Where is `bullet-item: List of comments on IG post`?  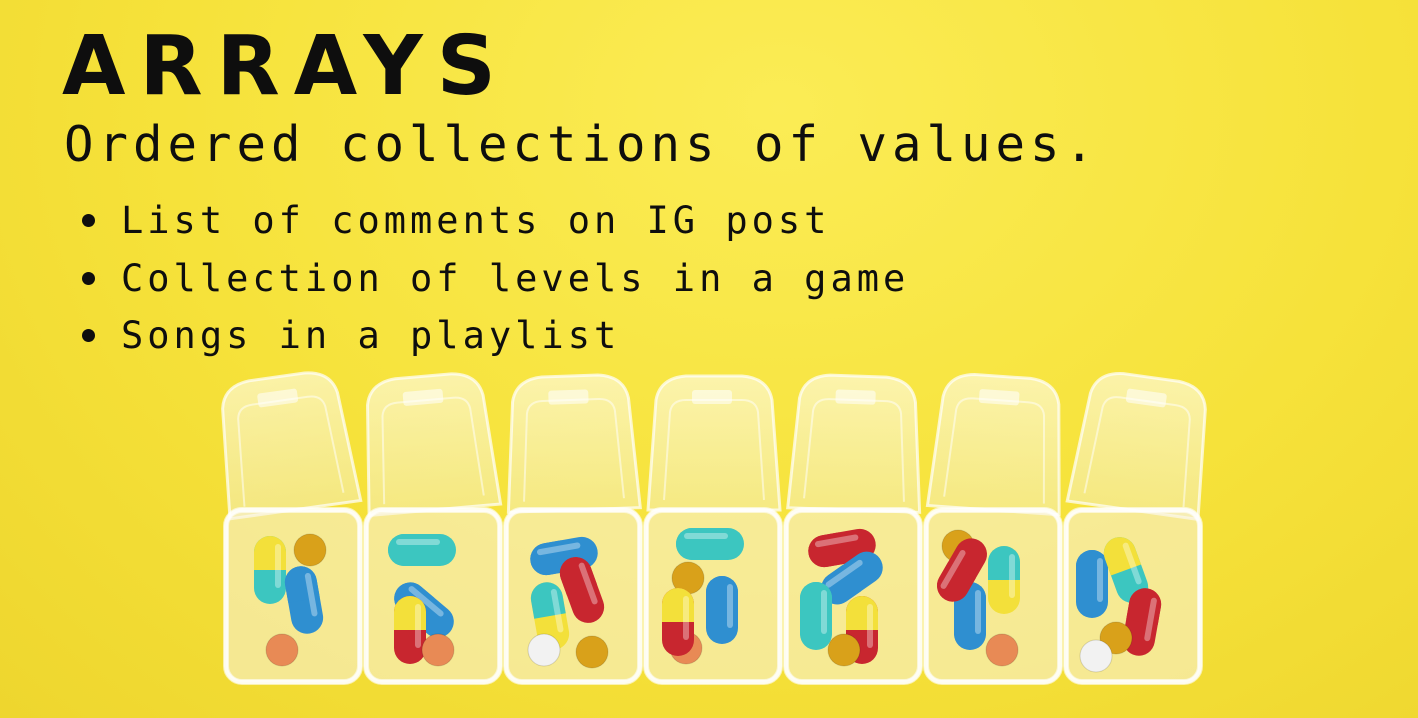
bullet-item: List of comments on IG post is located at coordinates (495, 221).